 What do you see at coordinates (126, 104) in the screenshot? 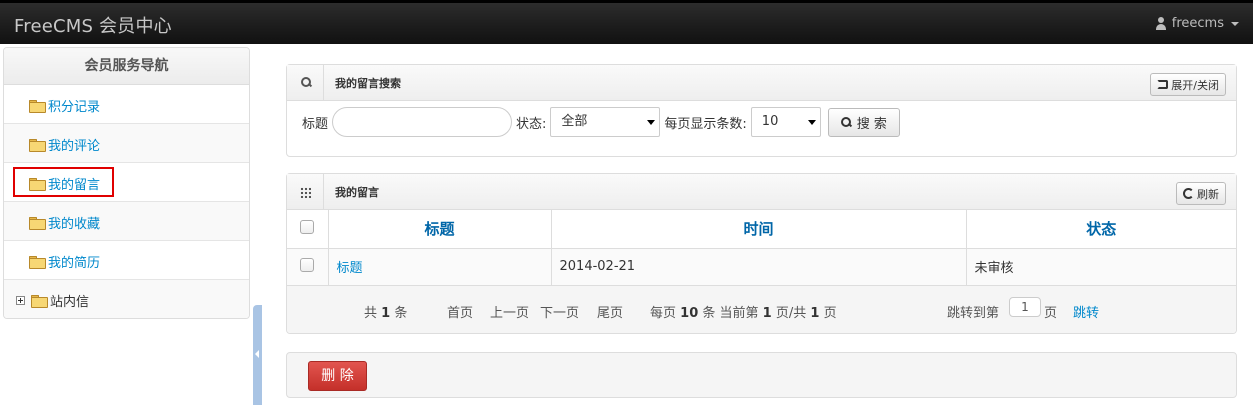
I see `sidebar-item-points: 积分记录` at bounding box center [126, 104].